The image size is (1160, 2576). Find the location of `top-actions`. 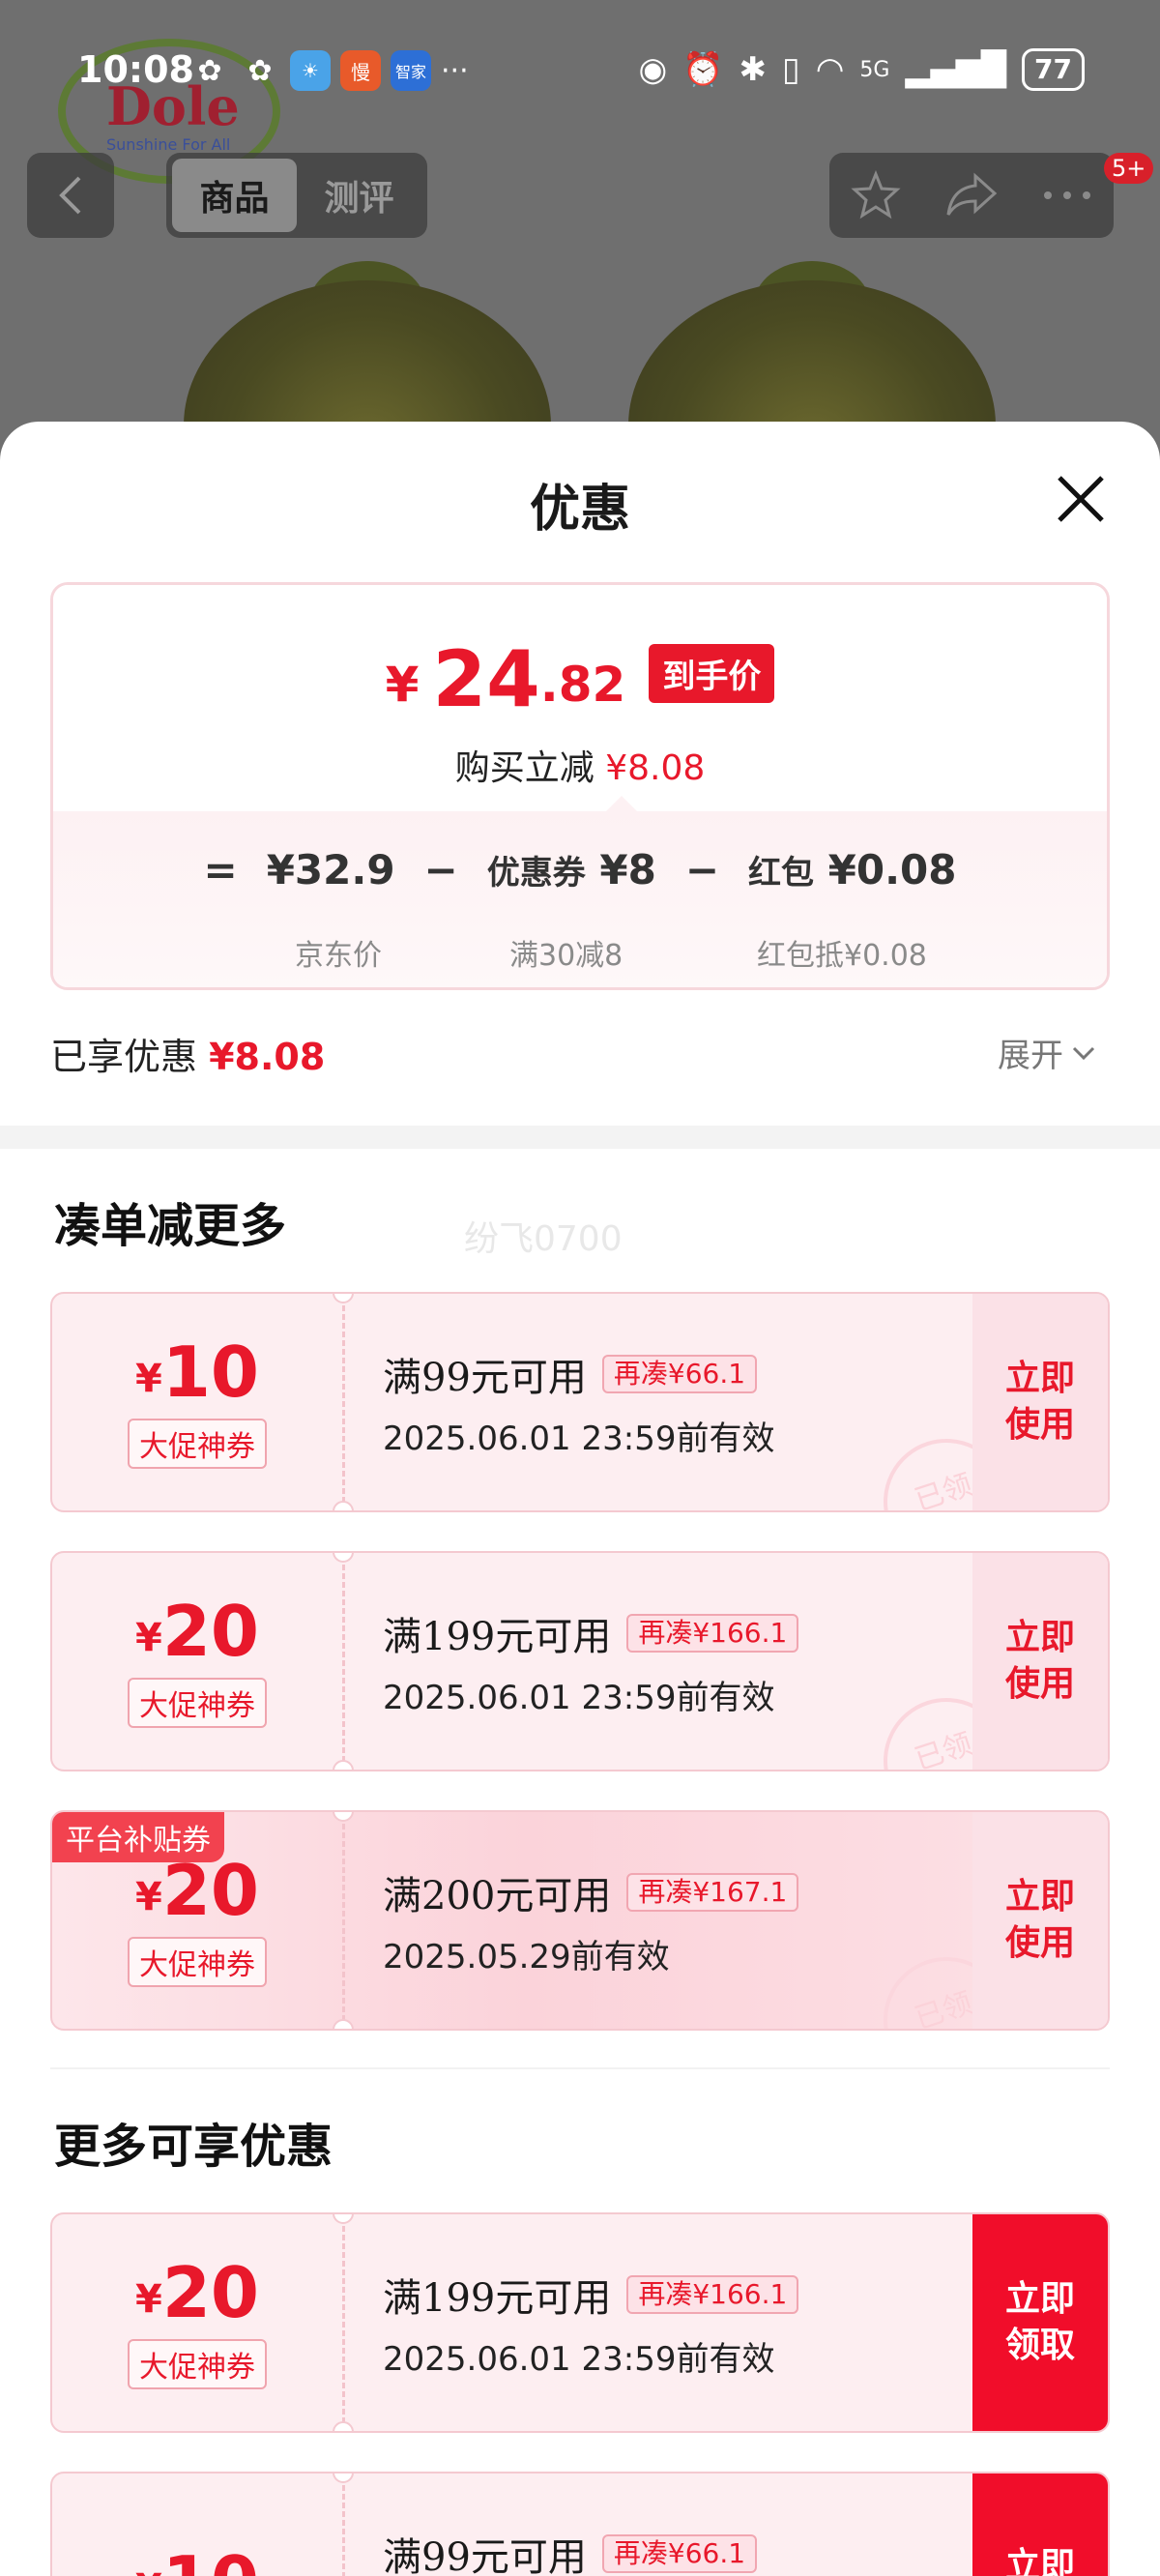

top-actions is located at coordinates (972, 195).